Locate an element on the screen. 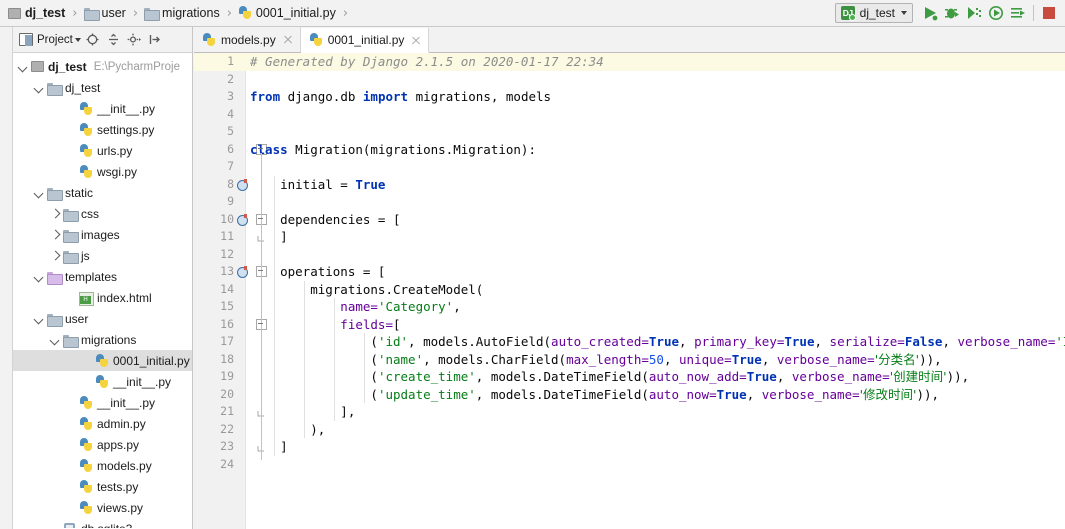 The width and height of the screenshot is (1065, 529). editor-tab-models-py: models.py is located at coordinates (247, 39).